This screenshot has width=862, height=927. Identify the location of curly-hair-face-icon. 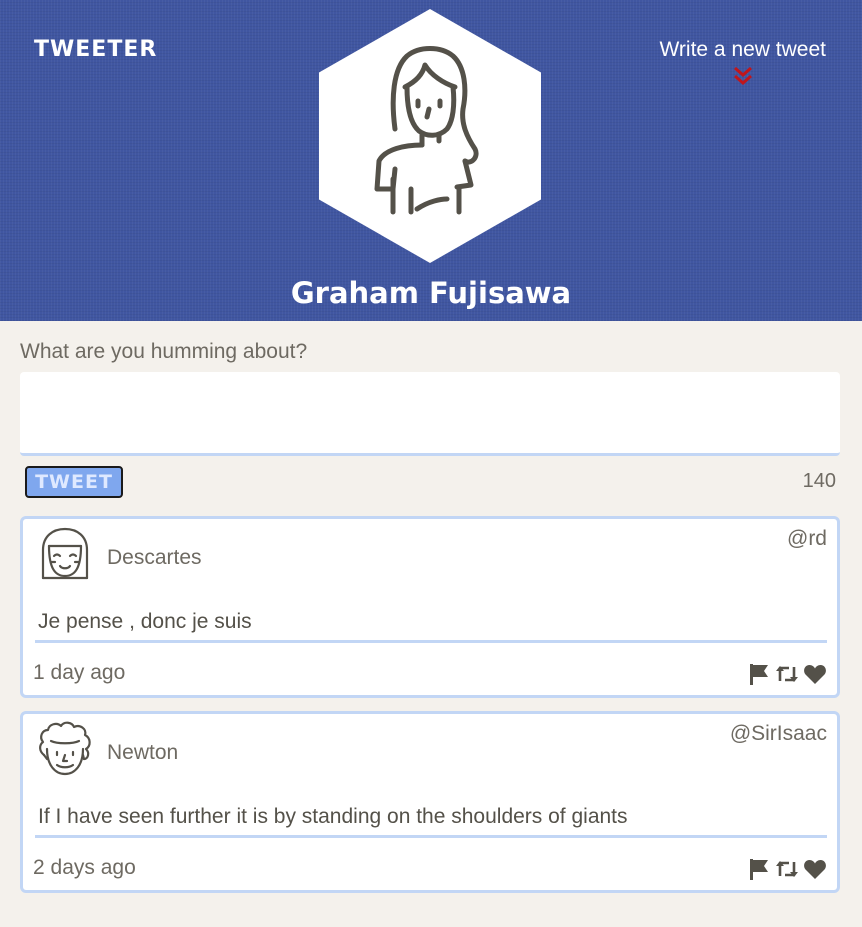
(65, 748).